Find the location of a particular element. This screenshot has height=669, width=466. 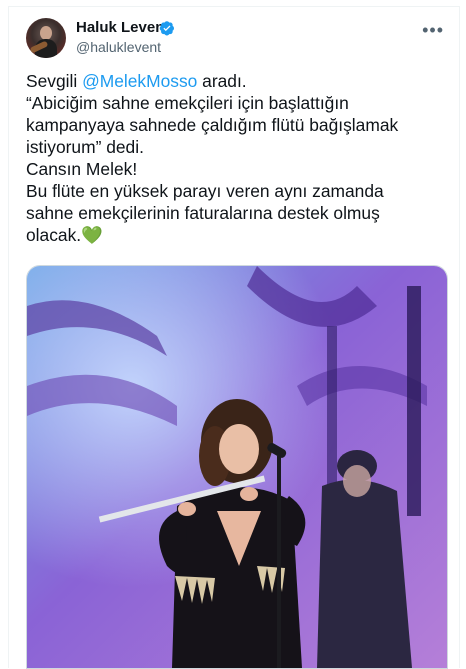

green-heart-icon: 💚 is located at coordinates (92, 235).